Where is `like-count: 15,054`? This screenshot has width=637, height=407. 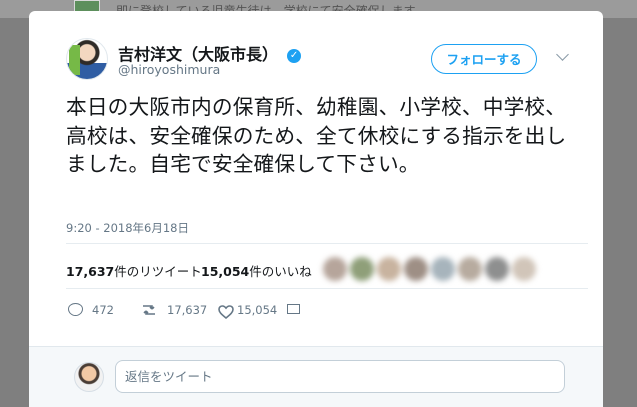
like-count: 15,054 is located at coordinates (225, 271).